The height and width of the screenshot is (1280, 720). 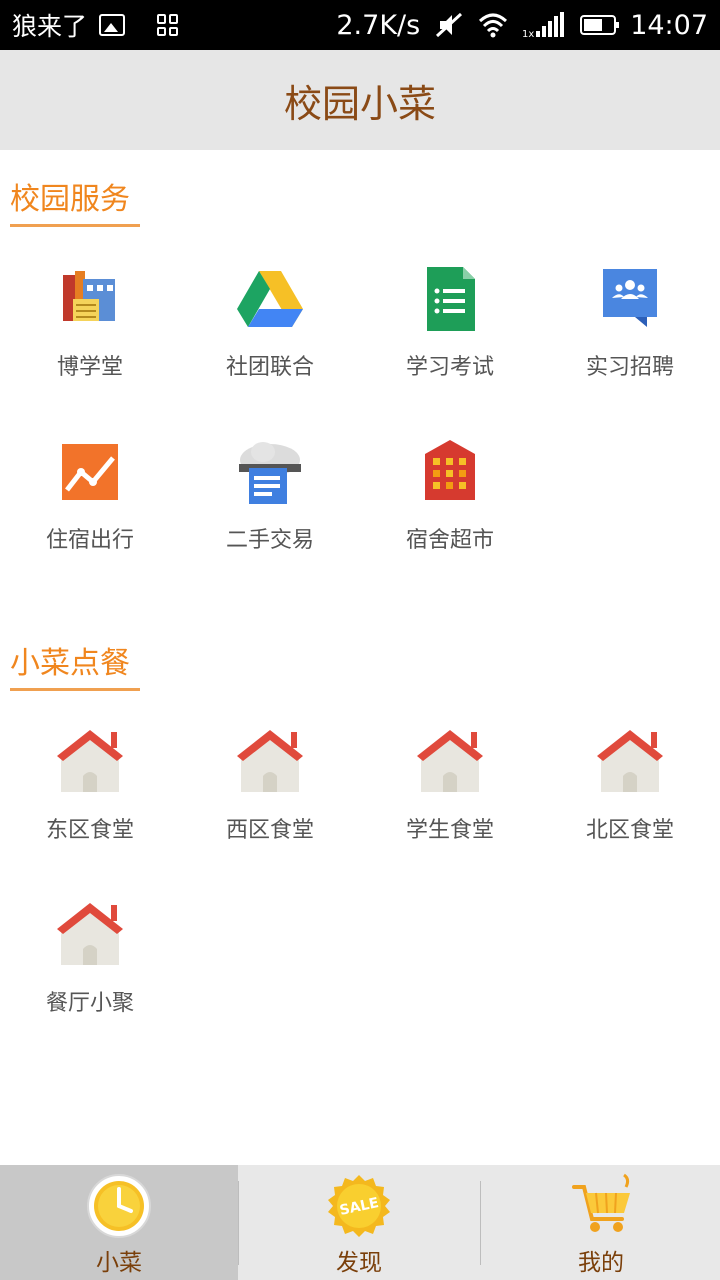 I want to click on page-title: 校园小菜, so click(x=359, y=103).